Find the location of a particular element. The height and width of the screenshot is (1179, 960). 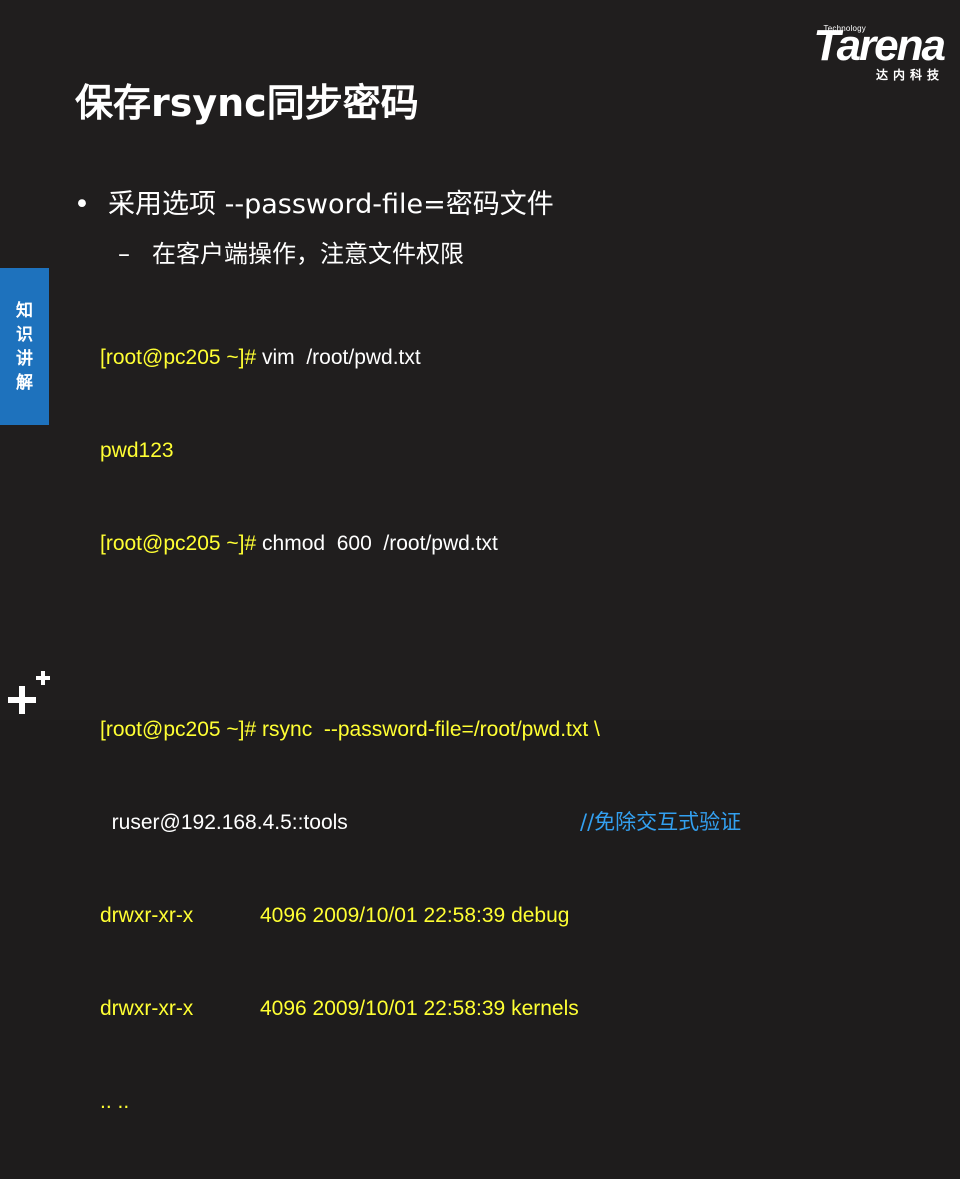

code-line: [root@pc205 ~]# vim /root/pwd.txt is located at coordinates (350, 357).